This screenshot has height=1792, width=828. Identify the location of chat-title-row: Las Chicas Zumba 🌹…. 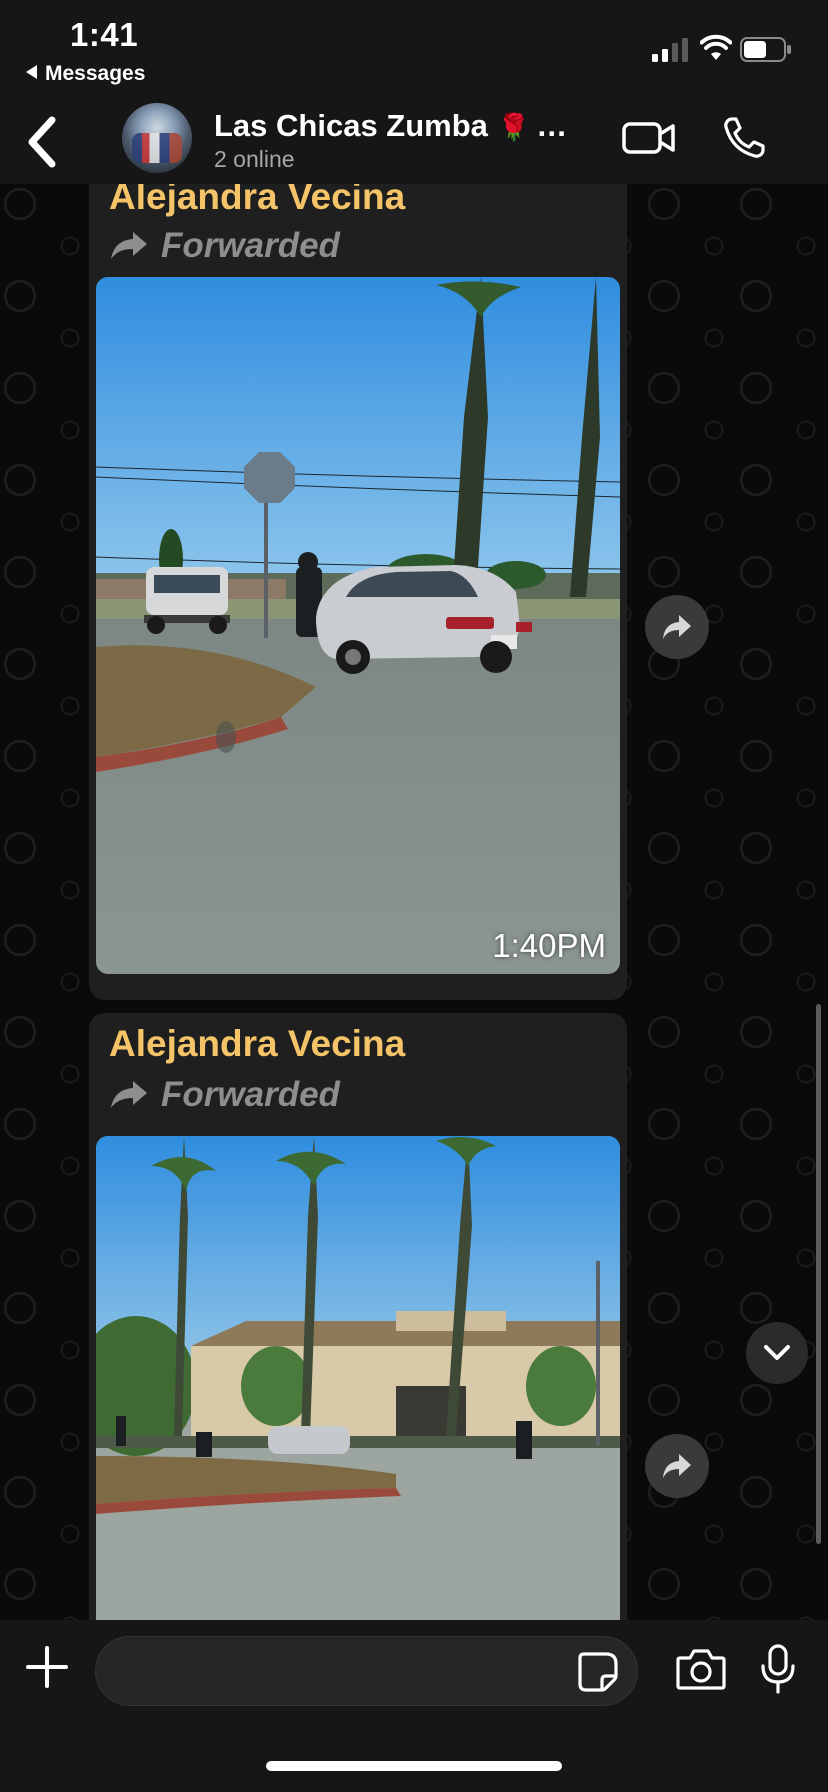
(390, 126).